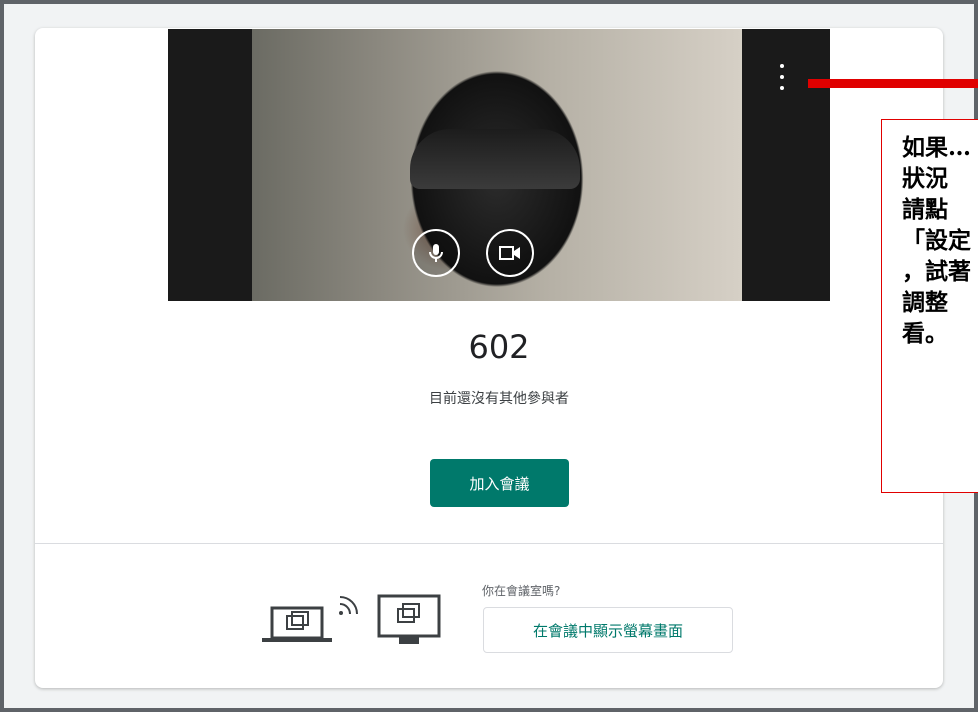 This screenshot has width=978, height=712. I want to click on present-to-room-button: 在會議中顯示螢幕畫面, so click(608, 630).